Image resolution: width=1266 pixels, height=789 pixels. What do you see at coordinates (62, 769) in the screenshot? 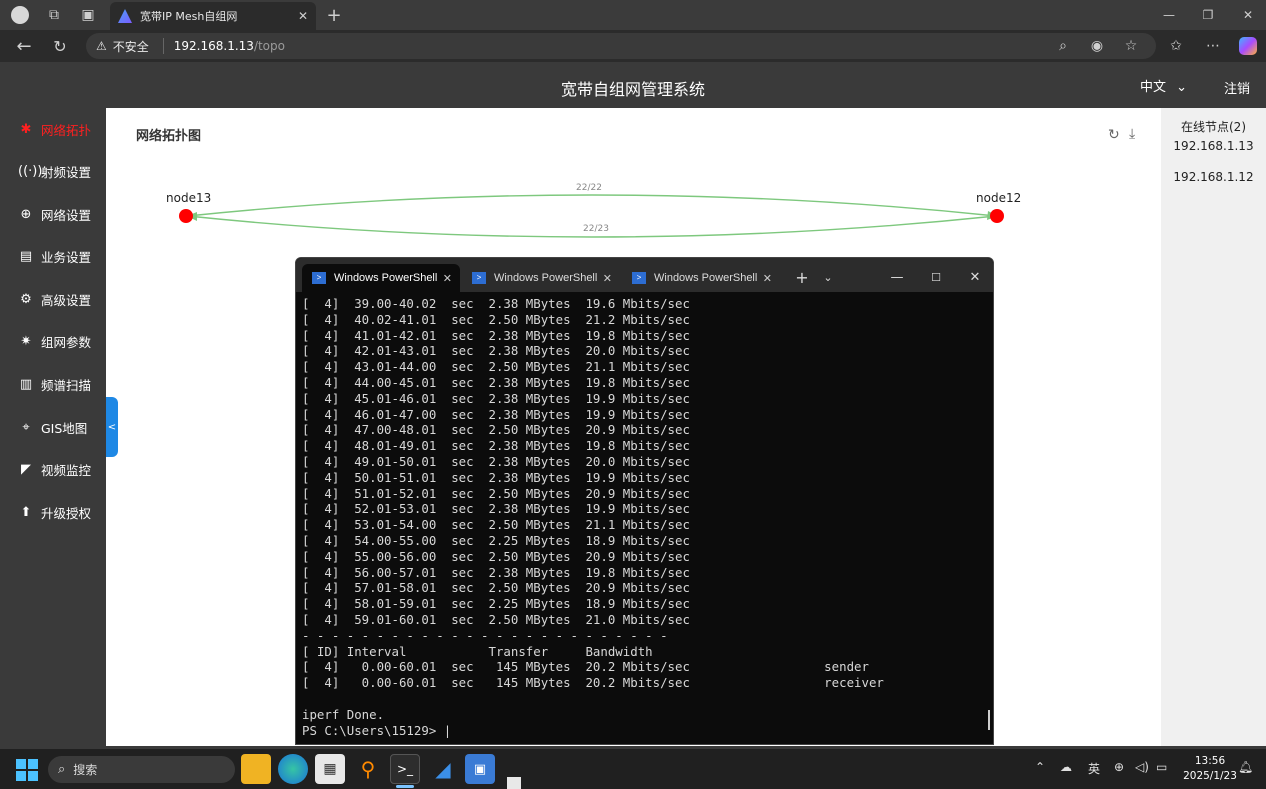
I see `search-icon: ⌕` at bounding box center [62, 769].